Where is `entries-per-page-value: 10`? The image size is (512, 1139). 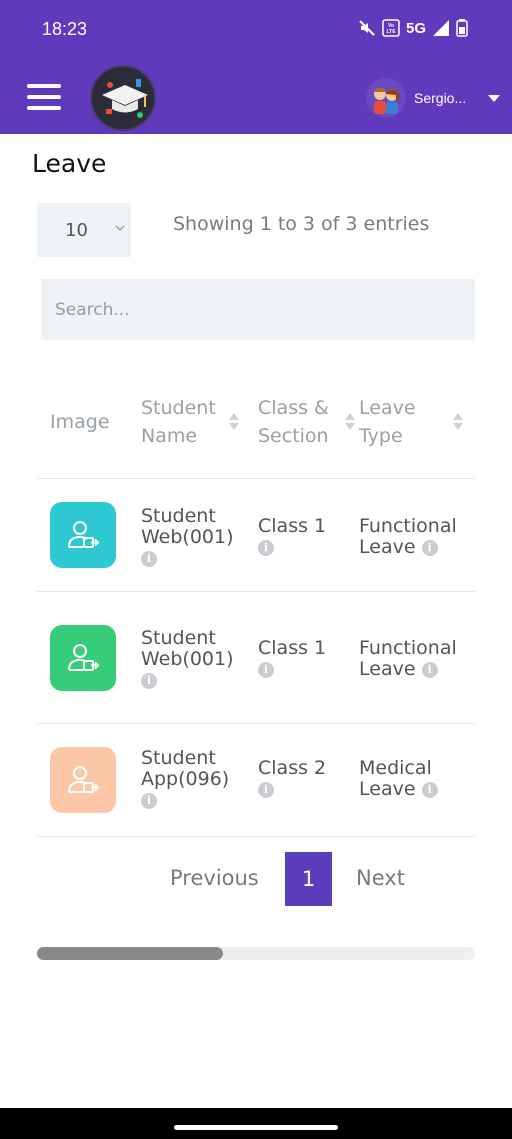 entries-per-page-value: 10 is located at coordinates (76, 230).